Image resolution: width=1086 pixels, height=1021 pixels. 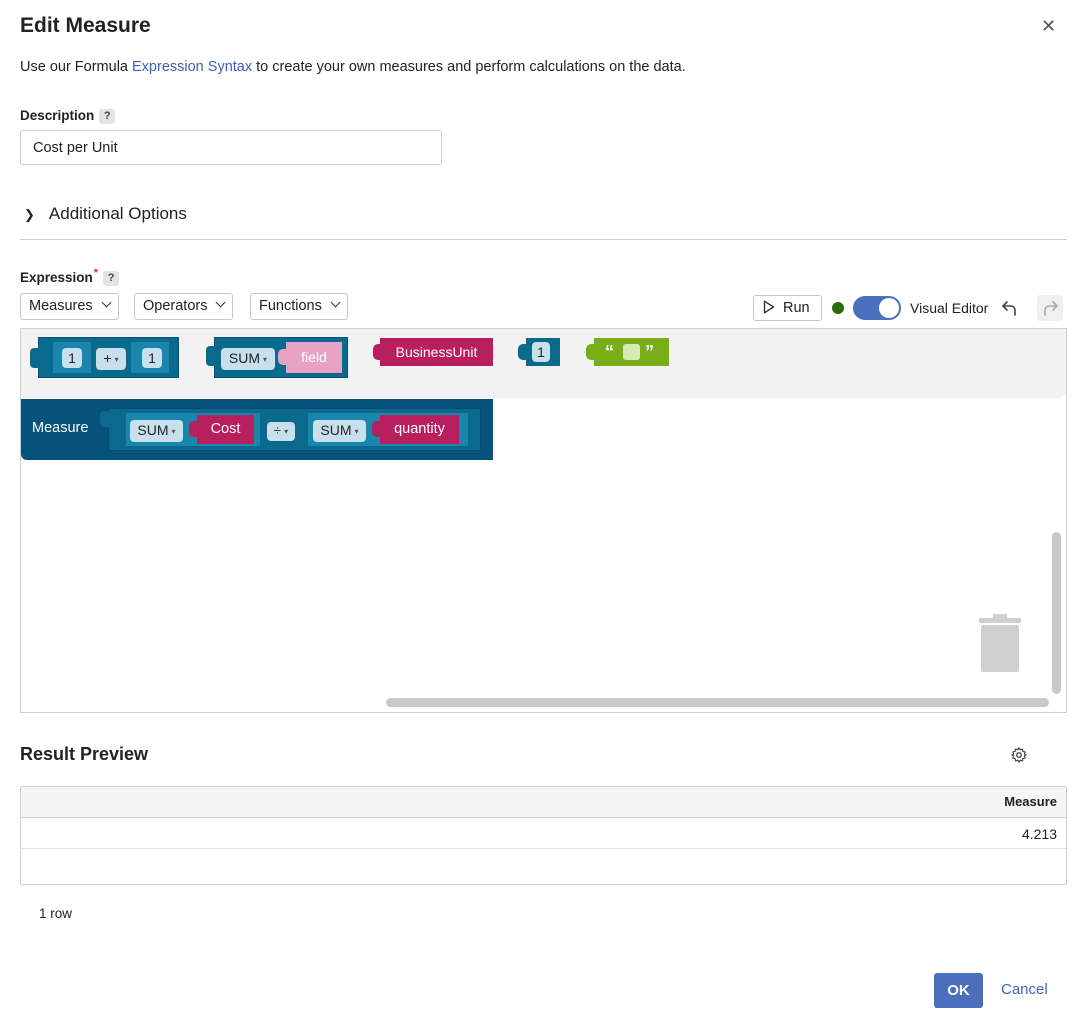 I want to click on measure-block: Measure SUM ▾ Cost ÷ ▾ SUM ▾ quantity, so click(x=257, y=429).